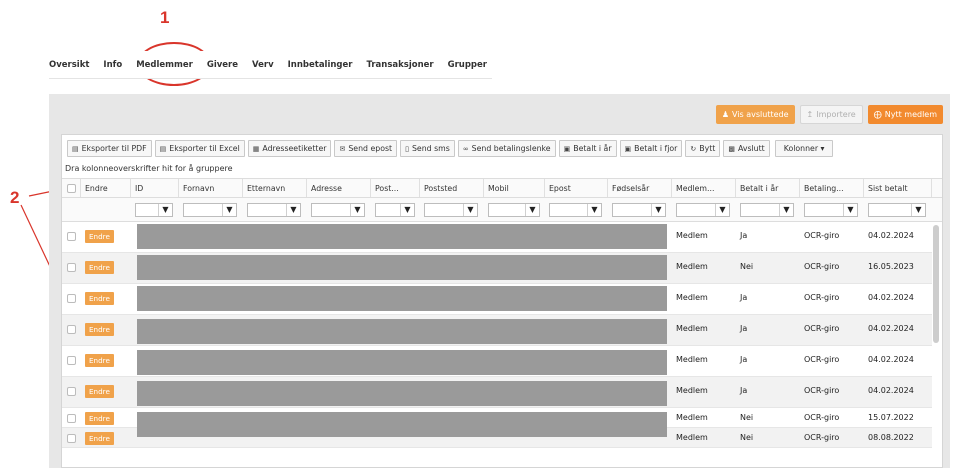 The image size is (960, 468). I want to click on filter-post: ▼, so click(395, 210).